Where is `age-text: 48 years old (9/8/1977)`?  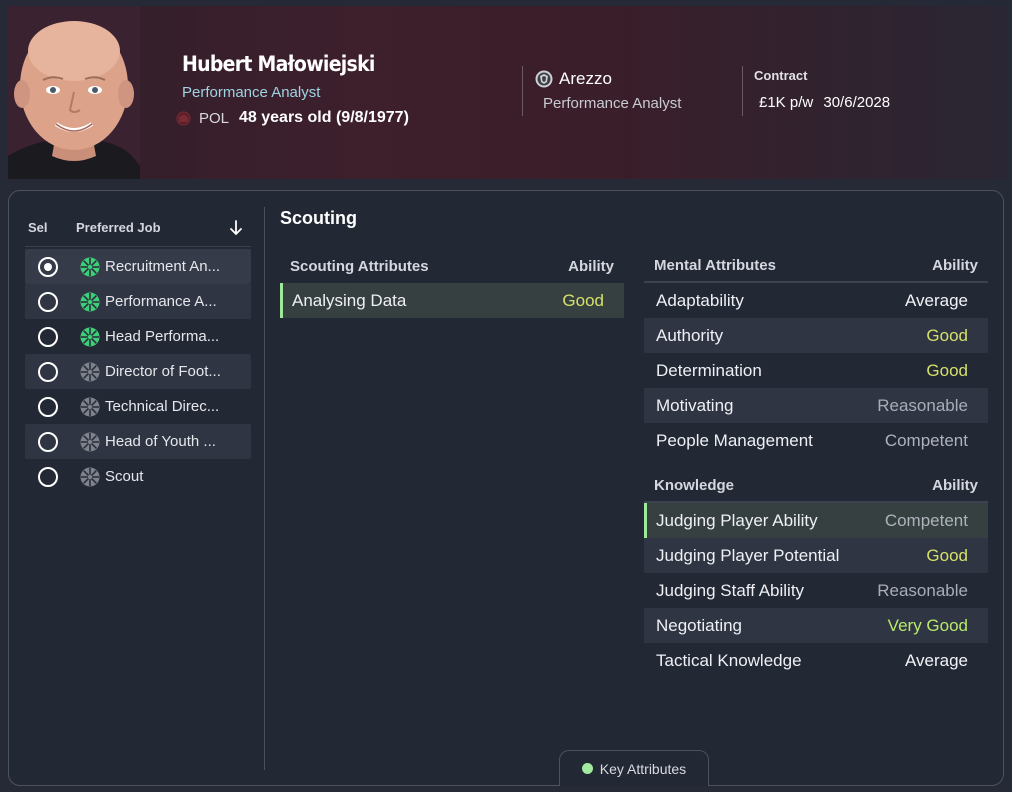 age-text: 48 years old (9/8/1977) is located at coordinates (324, 117).